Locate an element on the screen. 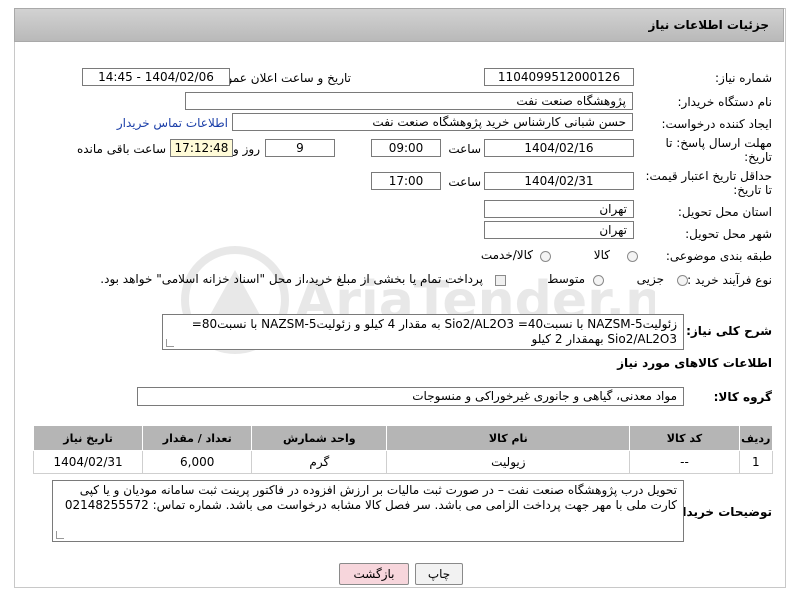  need-number-label: شماره نیاز: is located at coordinates (743, 78).